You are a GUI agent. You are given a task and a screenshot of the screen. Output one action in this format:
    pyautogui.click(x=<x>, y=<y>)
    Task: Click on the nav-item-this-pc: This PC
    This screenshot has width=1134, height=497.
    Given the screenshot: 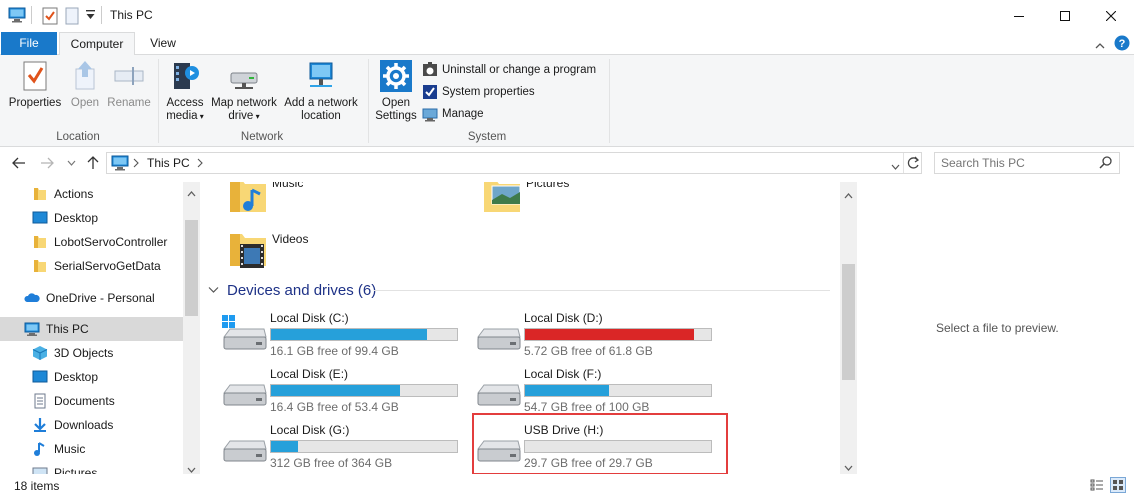 What is the action you would take?
    pyautogui.click(x=91, y=329)
    